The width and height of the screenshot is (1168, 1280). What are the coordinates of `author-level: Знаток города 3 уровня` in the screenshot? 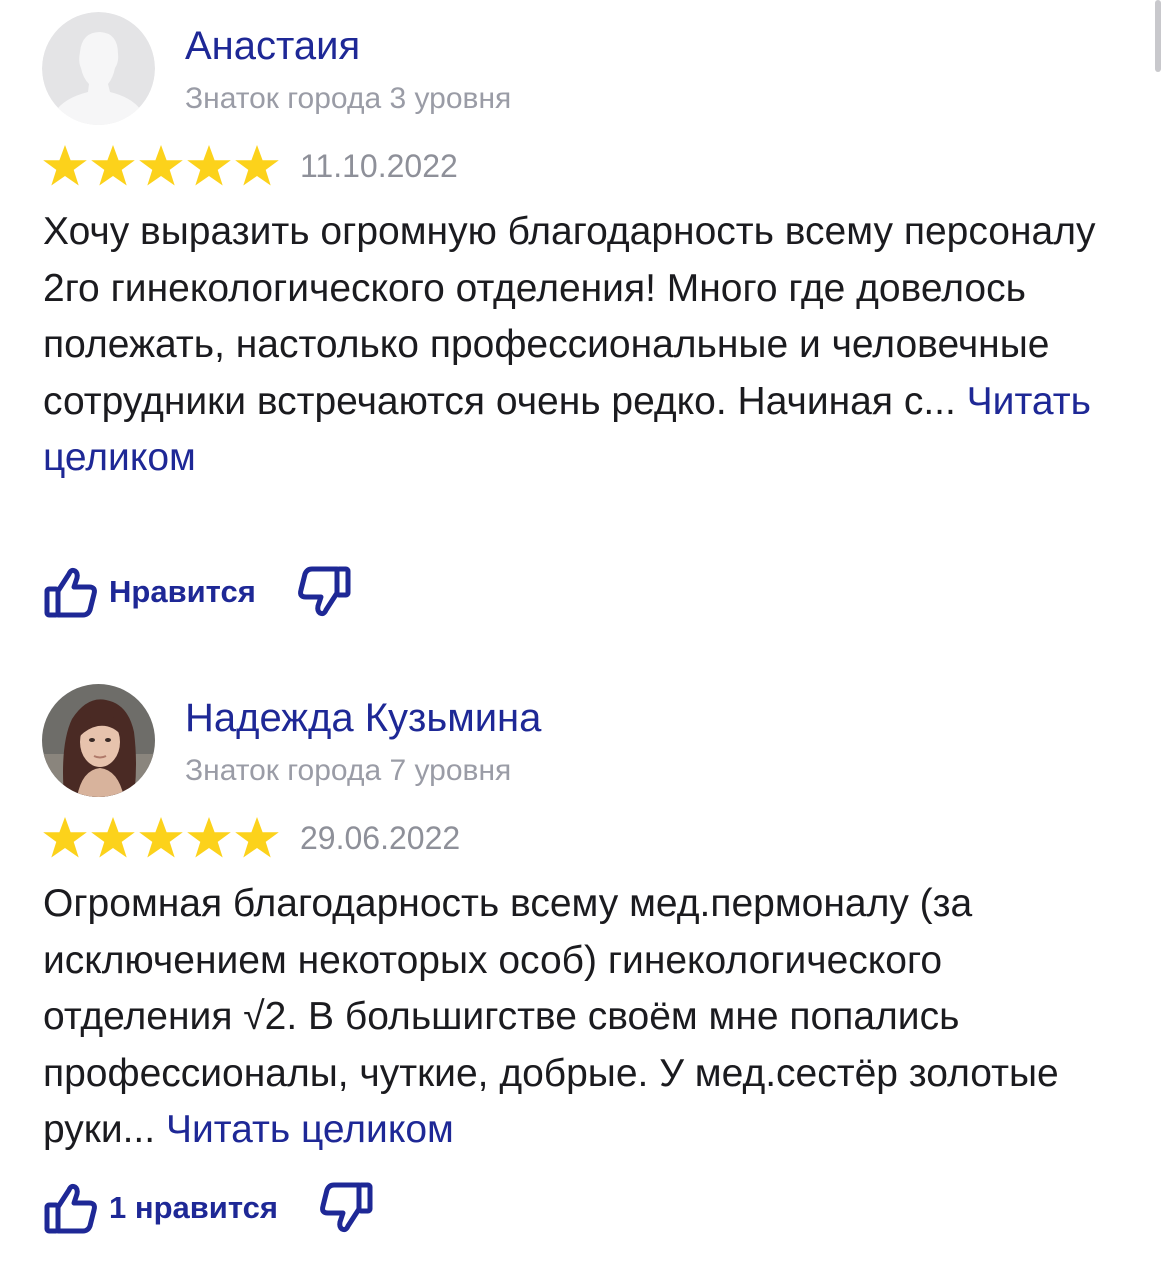 It's located at (348, 98).